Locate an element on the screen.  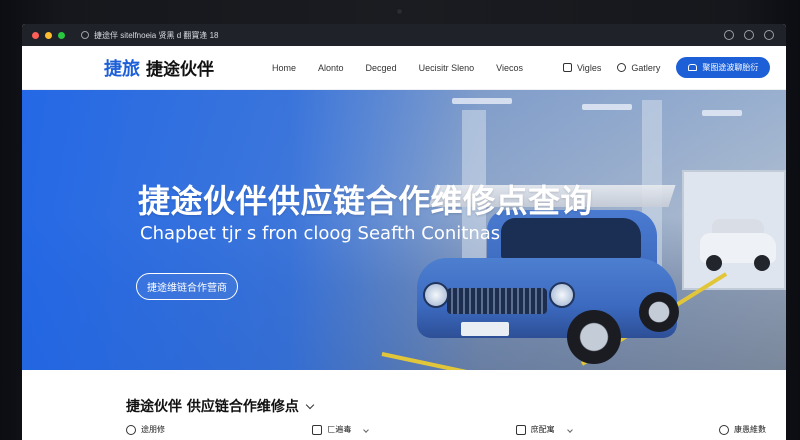
hero-title: 捷途伙伴供应链合作维修点查询 is located at coordinates (366, 201).